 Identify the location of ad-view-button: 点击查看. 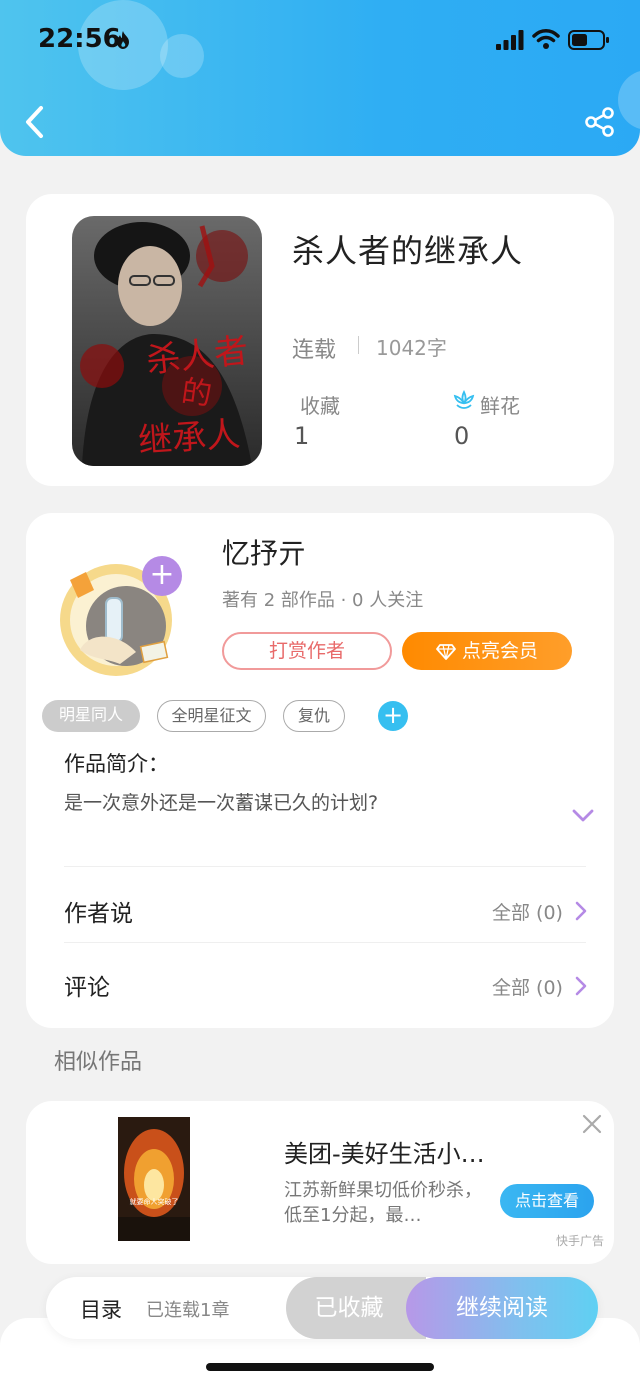
(547, 1201).